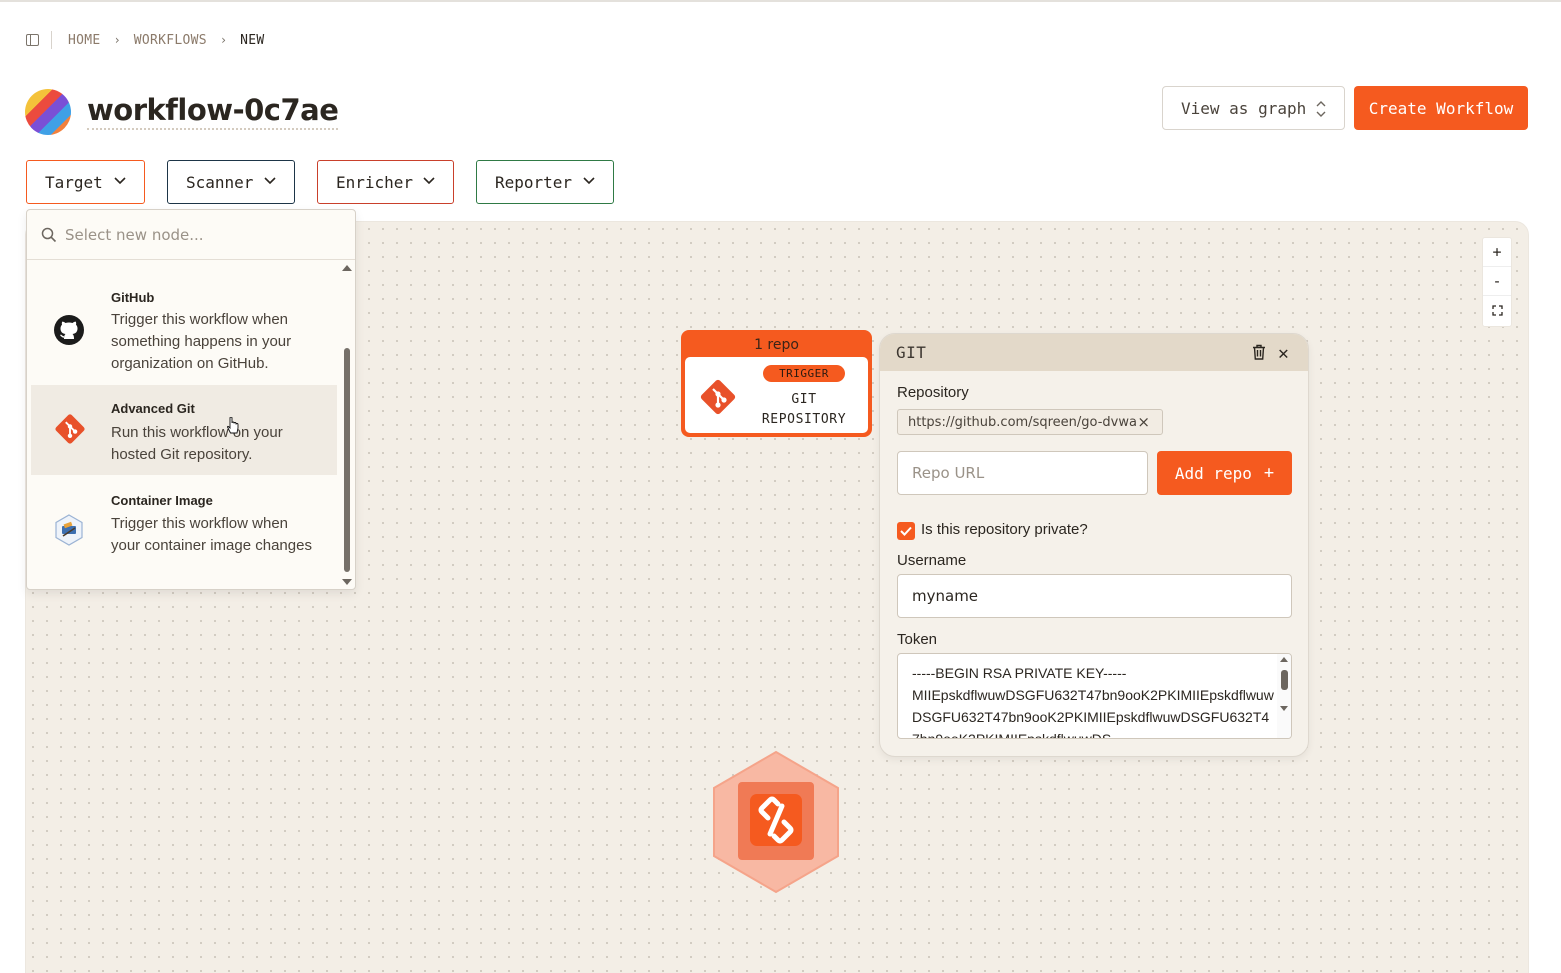  I want to click on breadcrumb: HOME › WORKFLOWS › NEW, so click(145, 40).